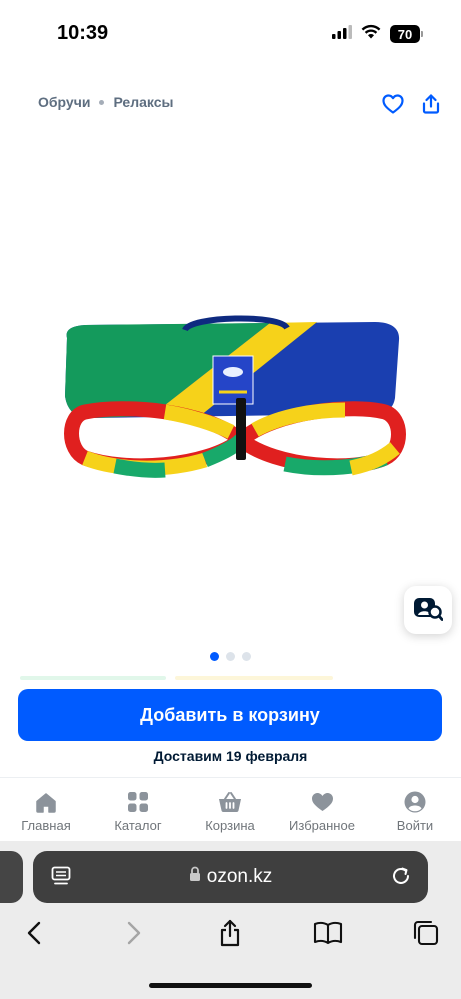  I want to click on cart-icon, so click(230, 802).